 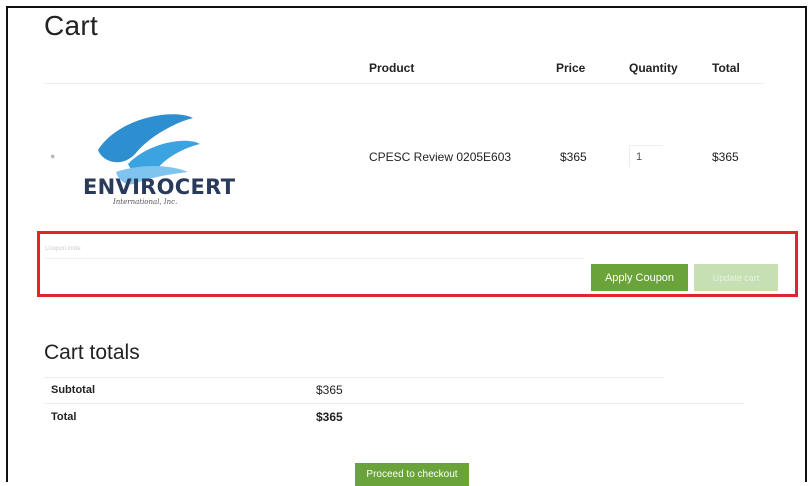 I want to click on header-quantity: Quantity, so click(x=653, y=68).